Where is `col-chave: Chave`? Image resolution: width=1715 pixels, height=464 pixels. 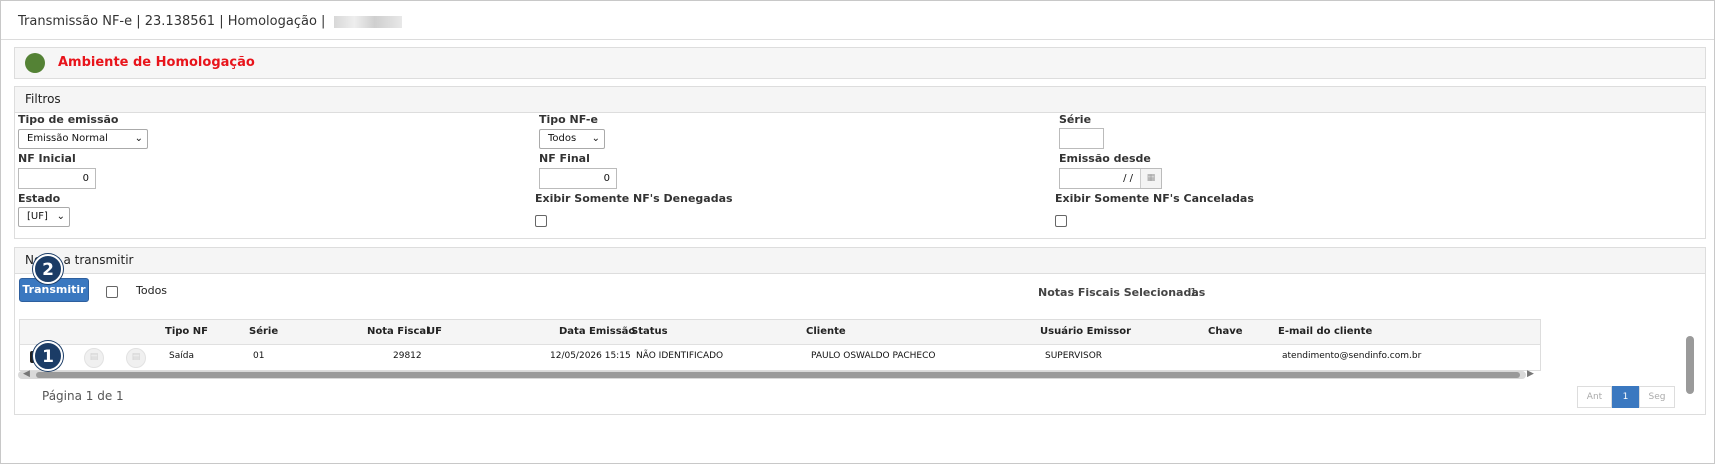
col-chave: Chave is located at coordinates (1225, 331).